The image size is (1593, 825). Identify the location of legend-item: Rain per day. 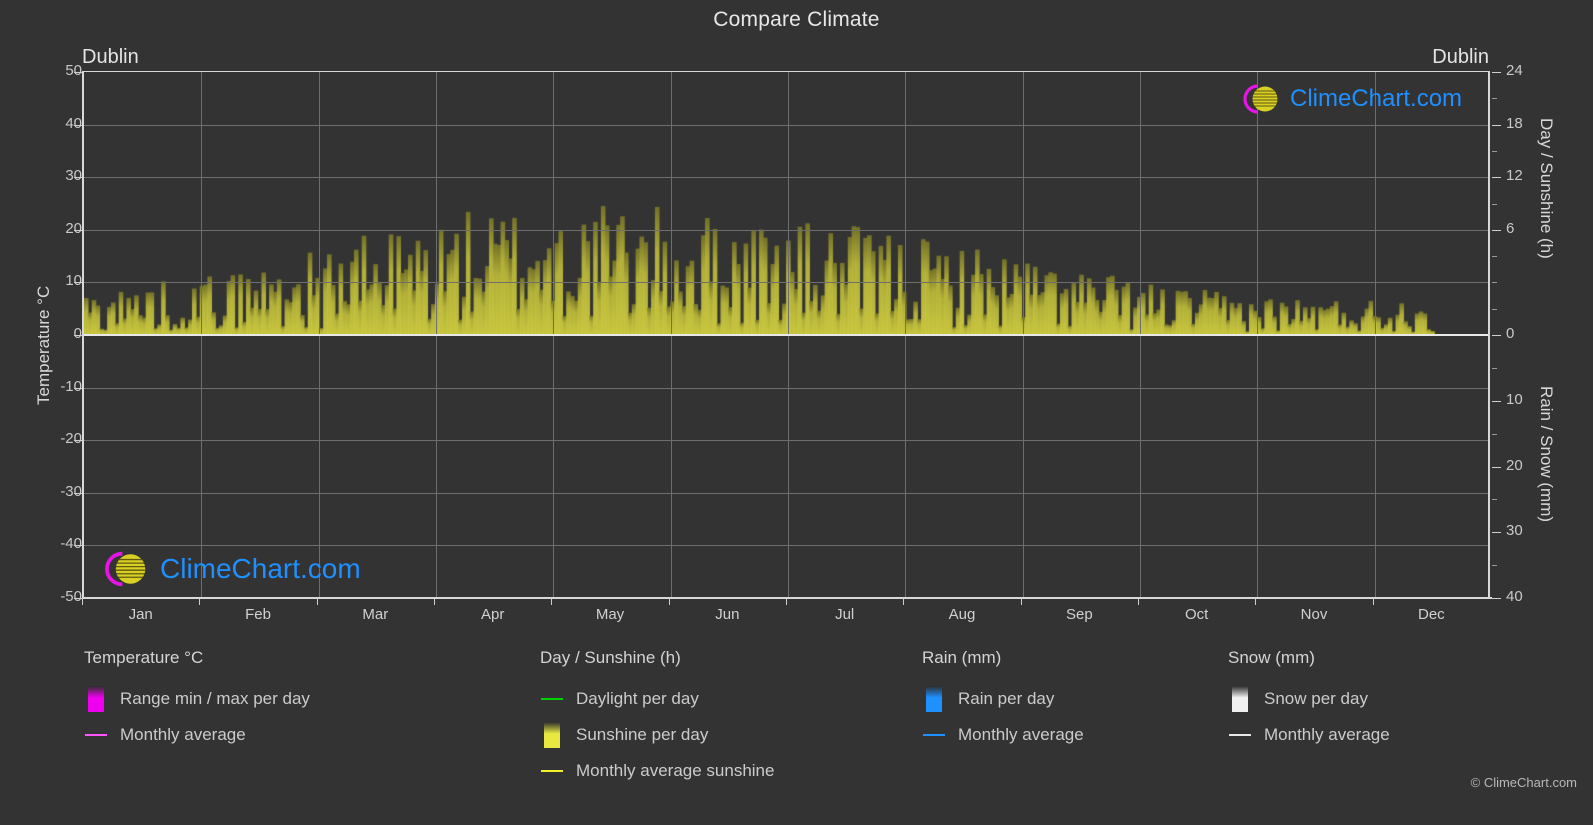
(1003, 699).